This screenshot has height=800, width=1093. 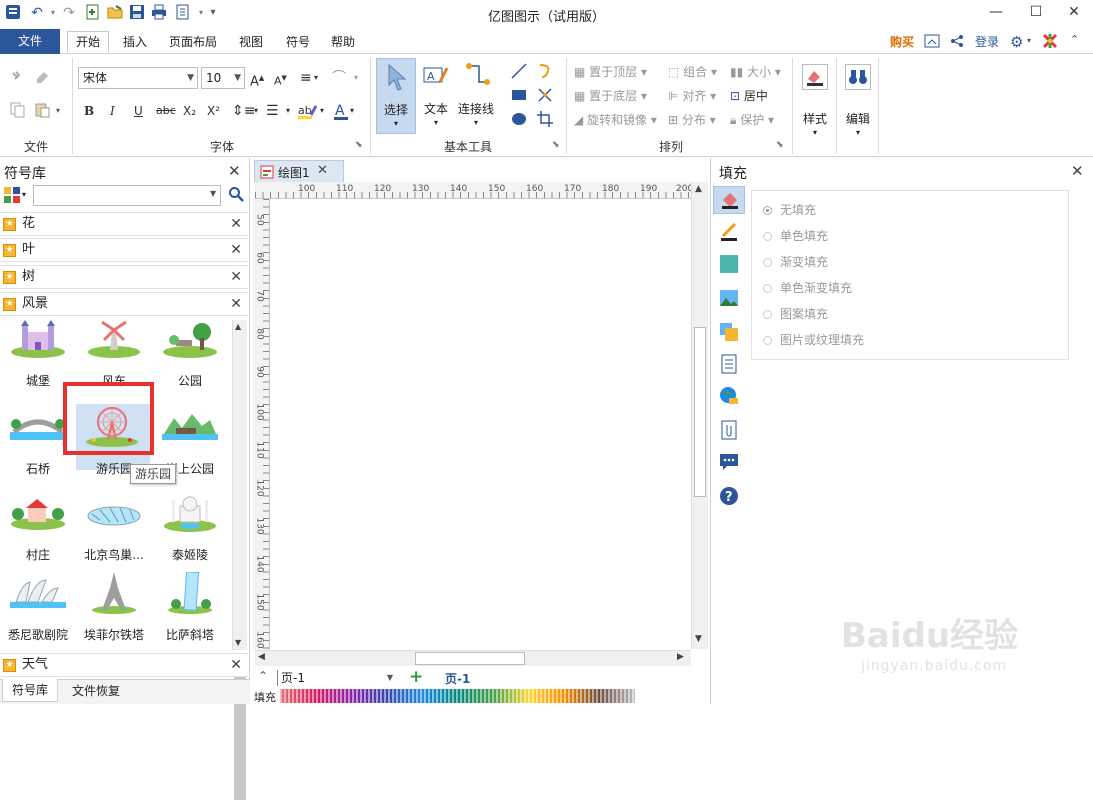 What do you see at coordinates (813, 340) in the screenshot?
I see `fill-option-picture-texture: 图片或纹理填充` at bounding box center [813, 340].